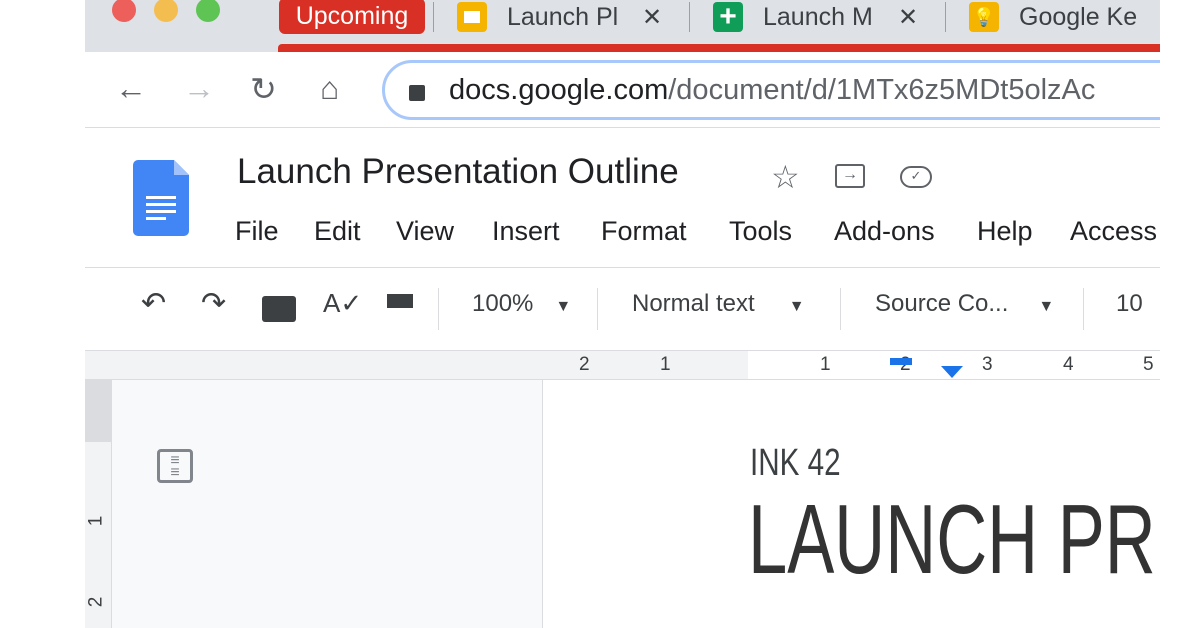 Image resolution: width=1200 pixels, height=628 pixels. What do you see at coordinates (916, 177) in the screenshot?
I see `cloud-saved-icon: ✓` at bounding box center [916, 177].